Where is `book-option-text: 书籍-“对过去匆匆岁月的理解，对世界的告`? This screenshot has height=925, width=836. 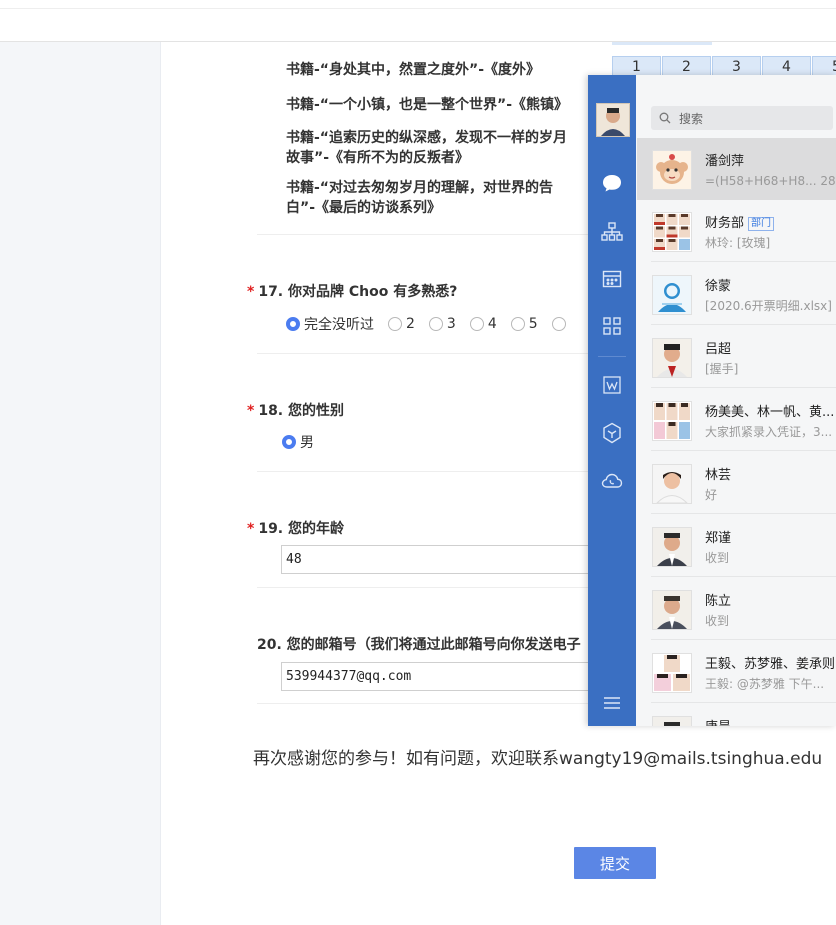 book-option-text: 书籍-“对过去匆匆岁月的理解，对世界的告 is located at coordinates (420, 188).